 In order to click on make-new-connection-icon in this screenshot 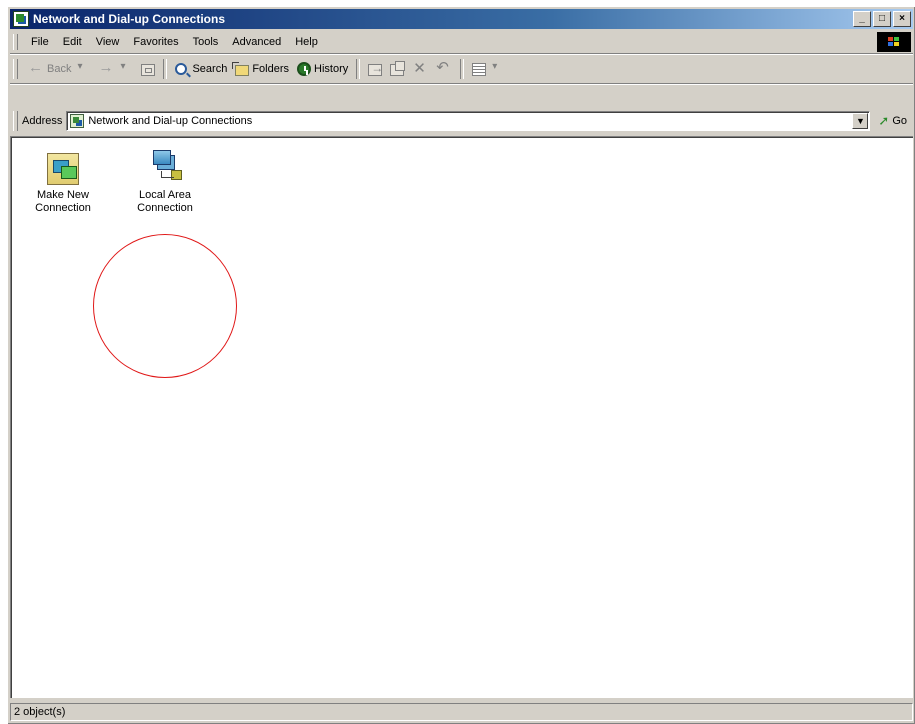, I will do `click(63, 169)`.